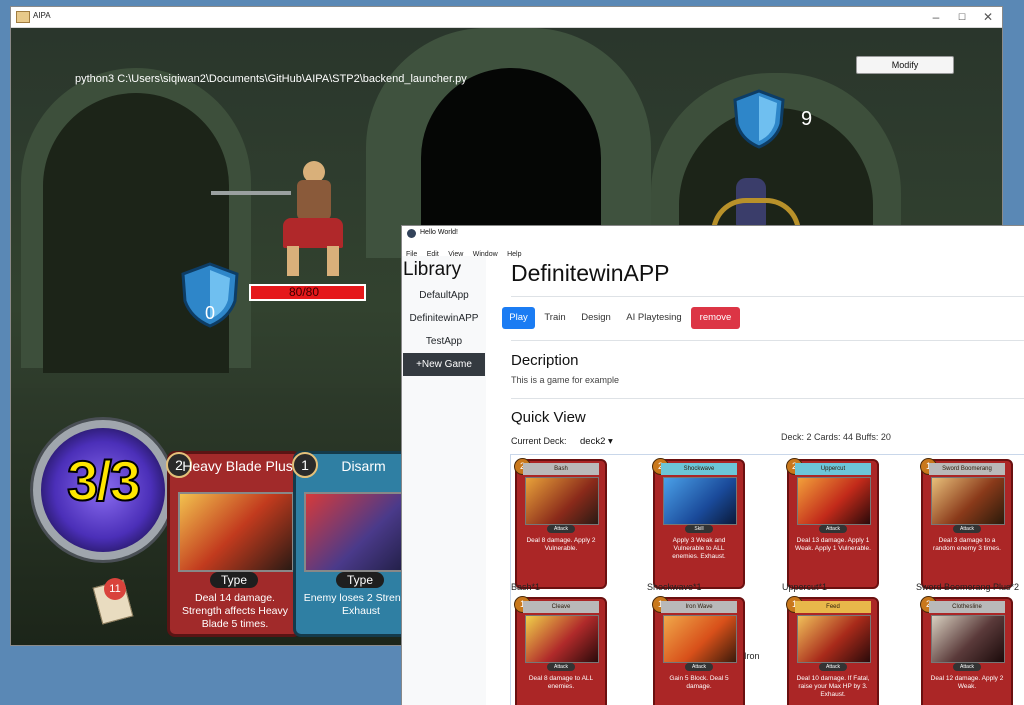  What do you see at coordinates (439, 232) in the screenshot?
I see `app-window-title: Hello World!` at bounding box center [439, 232].